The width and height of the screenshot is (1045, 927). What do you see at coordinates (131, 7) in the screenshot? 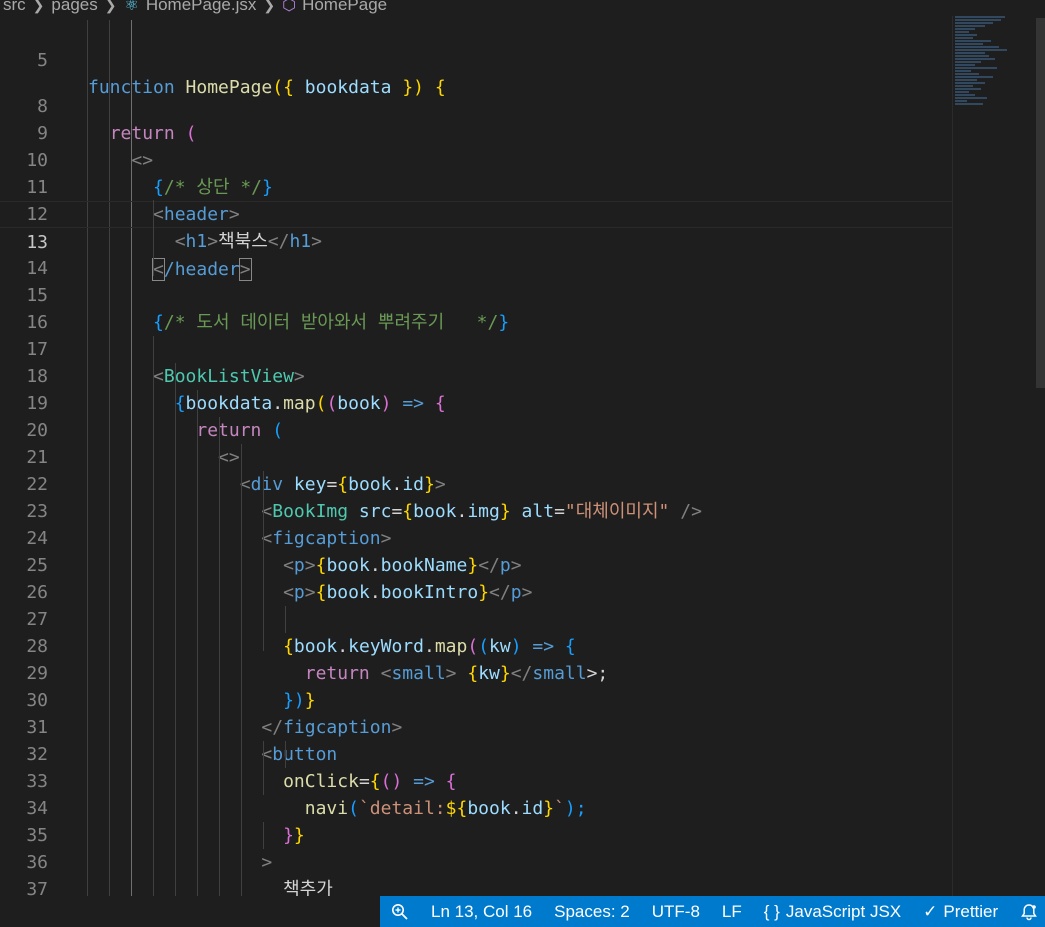
I see `react-icon: ⚛` at bounding box center [131, 7].